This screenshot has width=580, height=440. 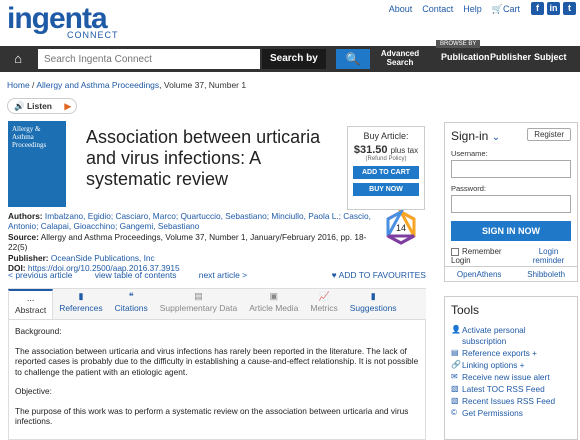 I want to click on username-field, so click(x=511, y=169).